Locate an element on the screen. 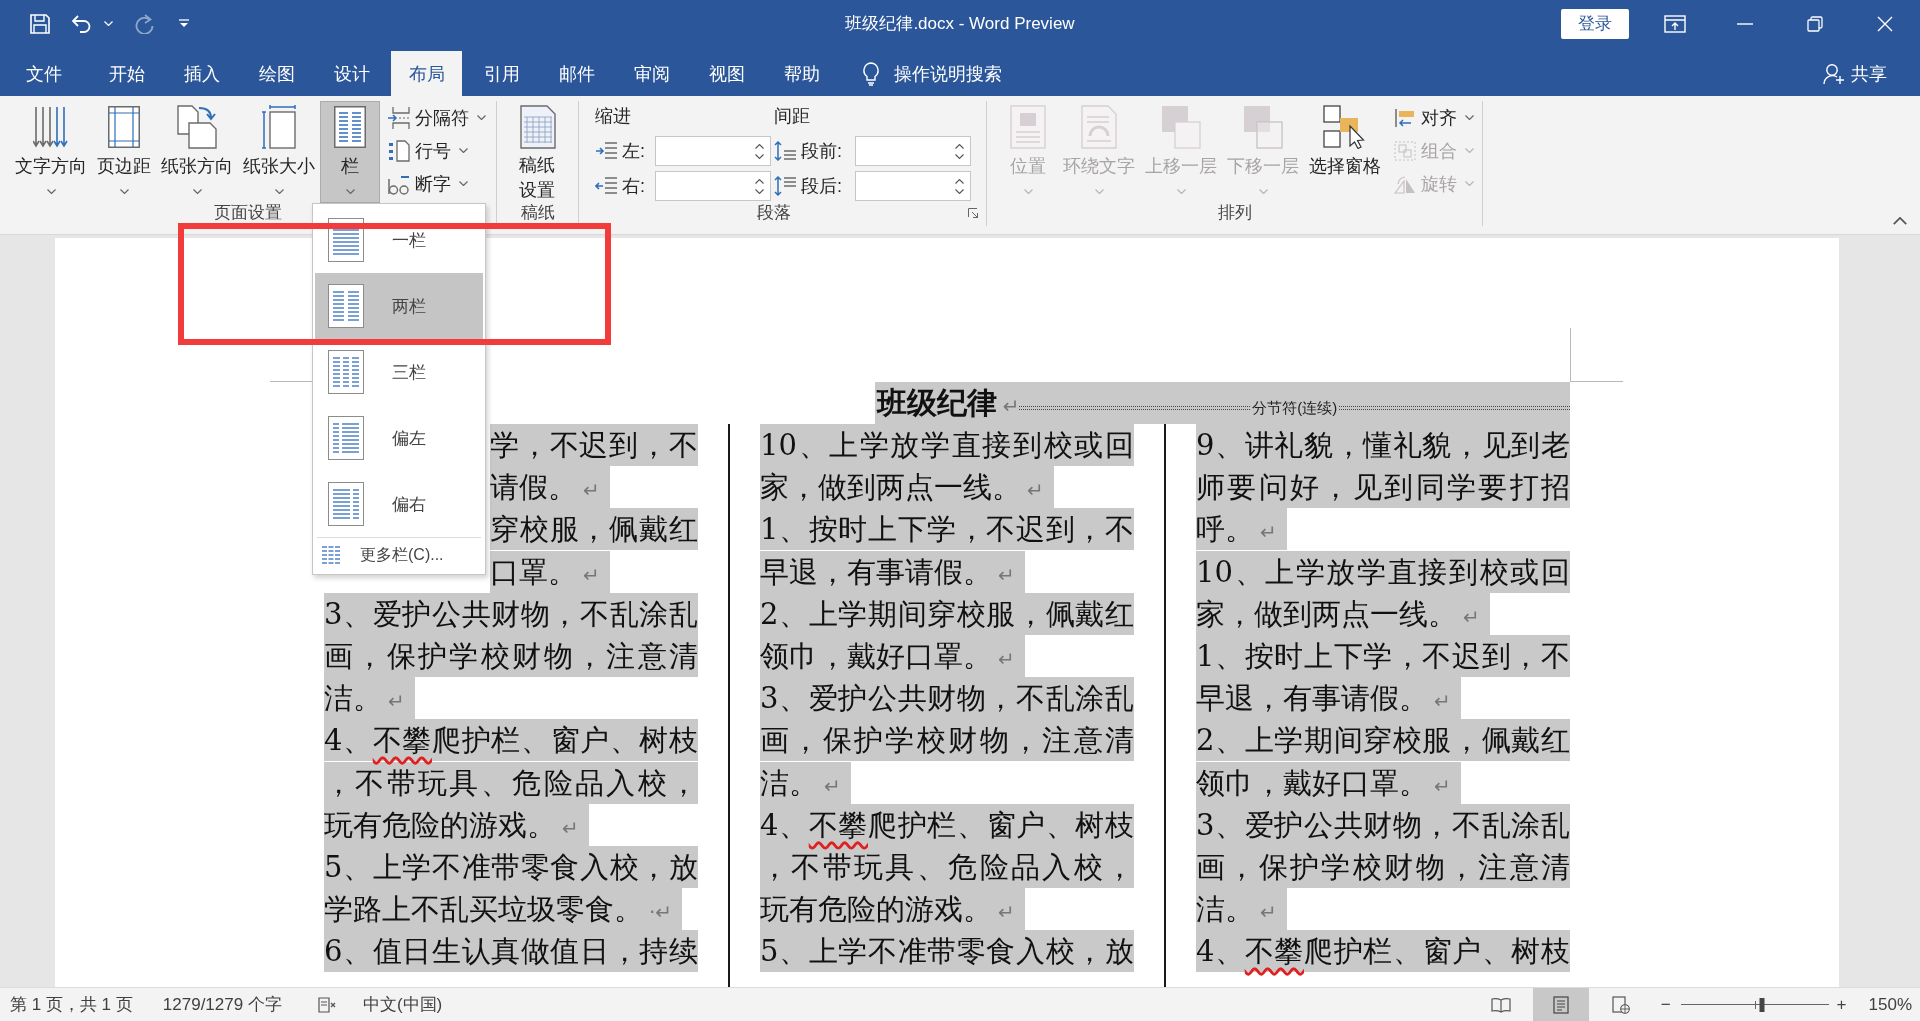 Image resolution: width=1920 pixels, height=1021 pixels. menu-item: 偏左 is located at coordinates (399, 438).